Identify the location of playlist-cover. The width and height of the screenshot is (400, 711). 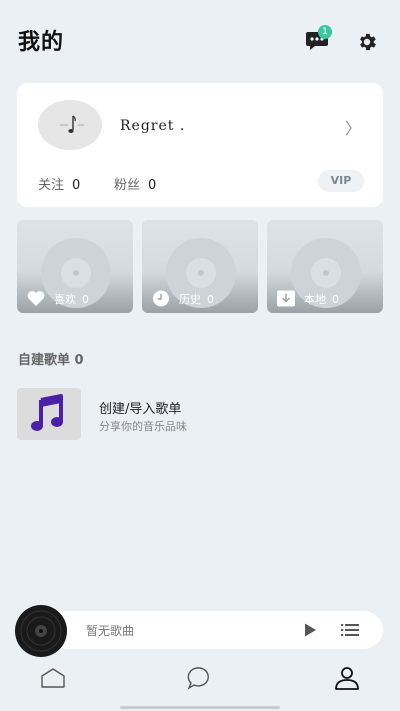
(49, 414).